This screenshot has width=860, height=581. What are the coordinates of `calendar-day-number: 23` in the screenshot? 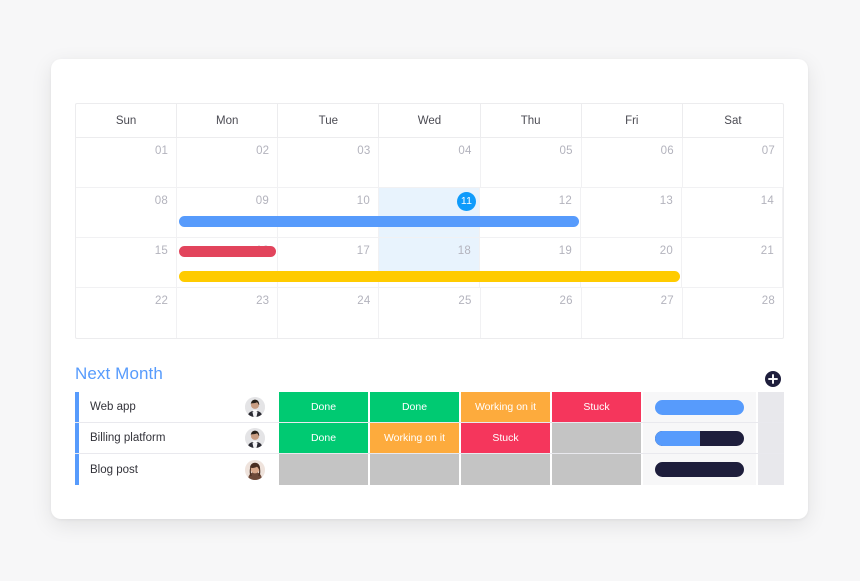 It's located at (263, 301).